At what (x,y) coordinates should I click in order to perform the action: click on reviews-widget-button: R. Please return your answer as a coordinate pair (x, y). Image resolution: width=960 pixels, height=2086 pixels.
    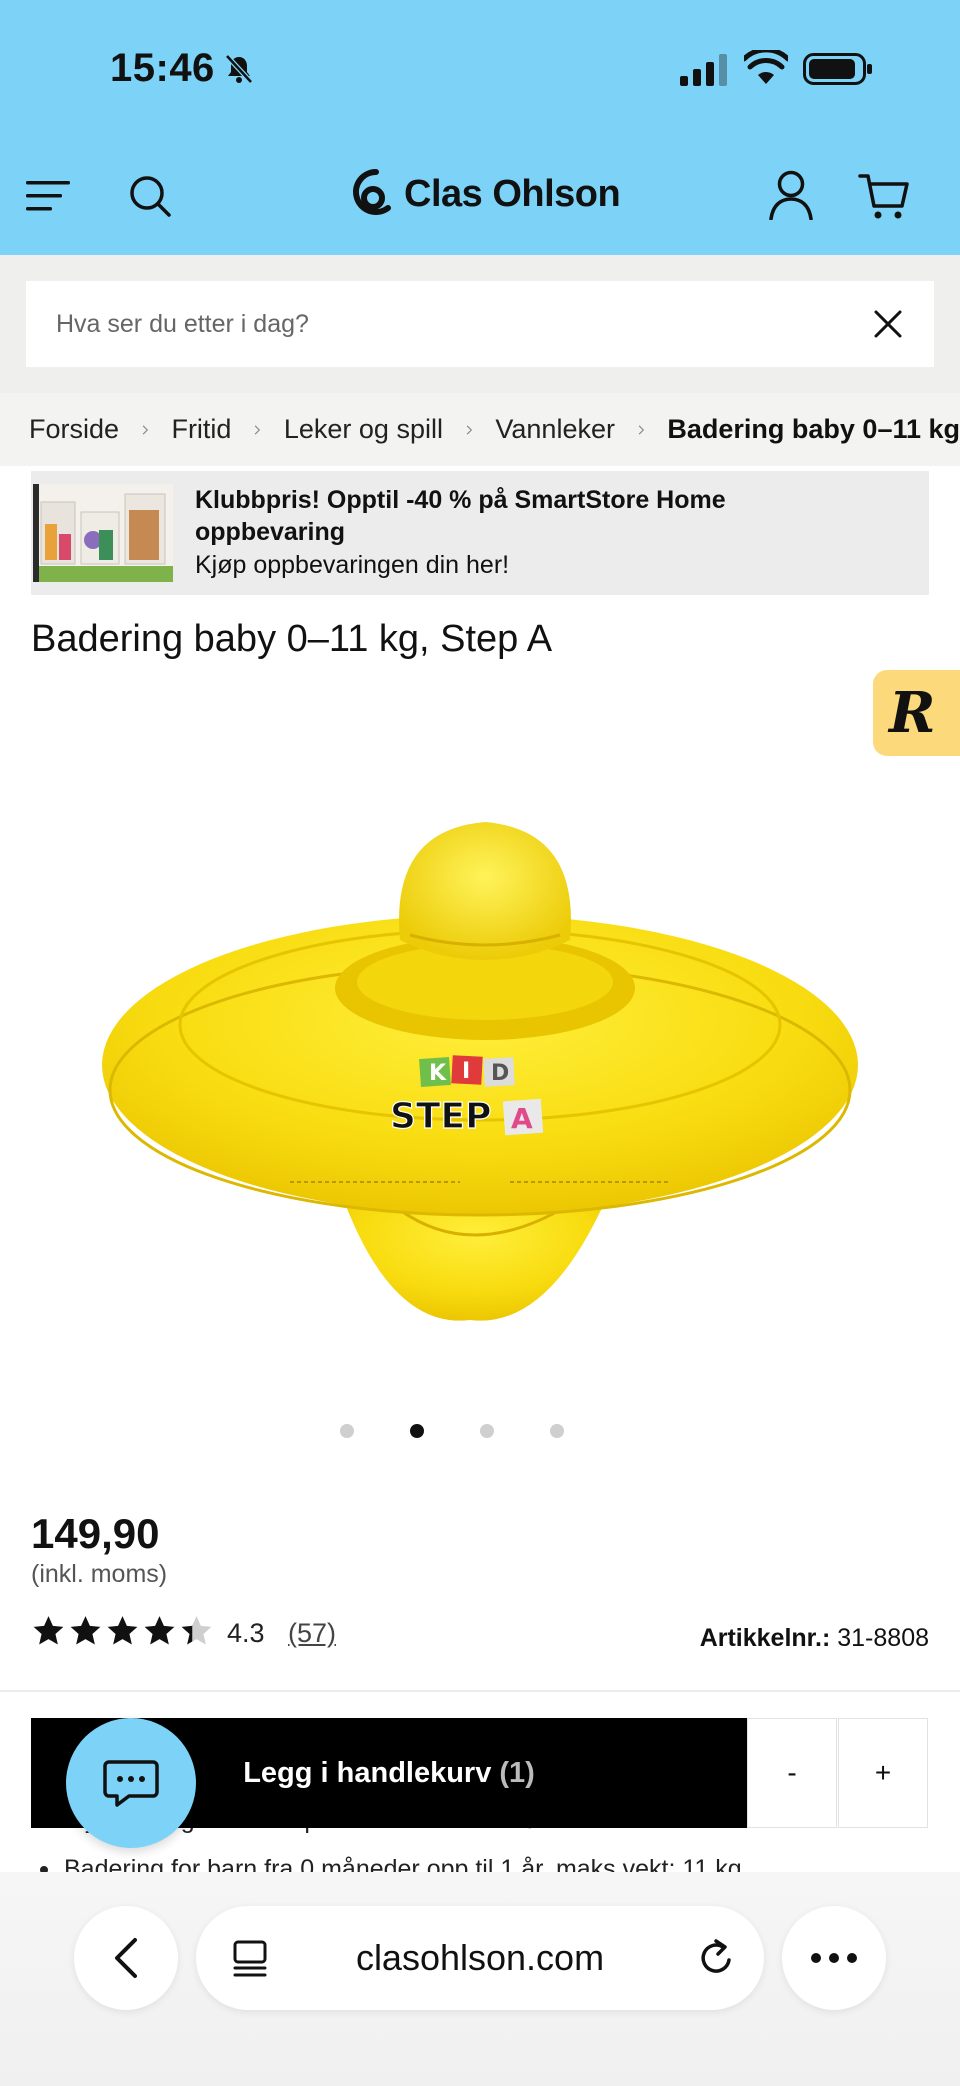
    Looking at the image, I should click on (916, 713).